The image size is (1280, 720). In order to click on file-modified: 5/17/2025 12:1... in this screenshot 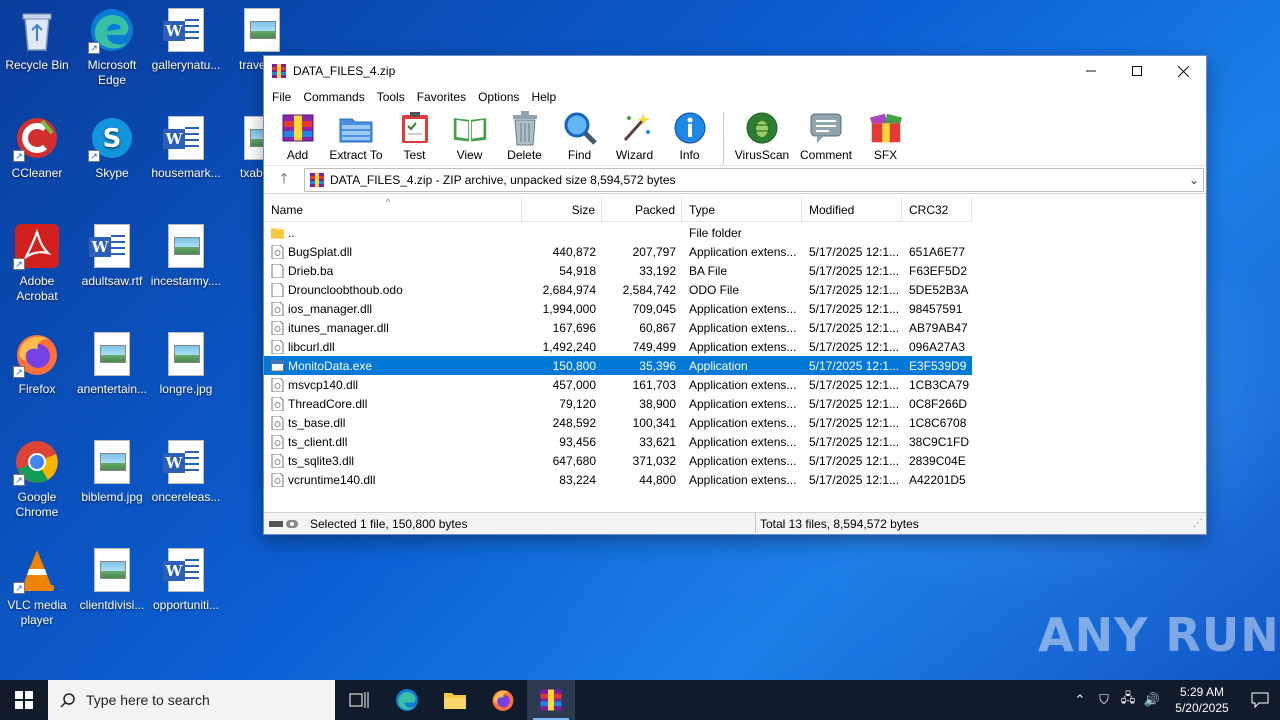, I will do `click(854, 422)`.